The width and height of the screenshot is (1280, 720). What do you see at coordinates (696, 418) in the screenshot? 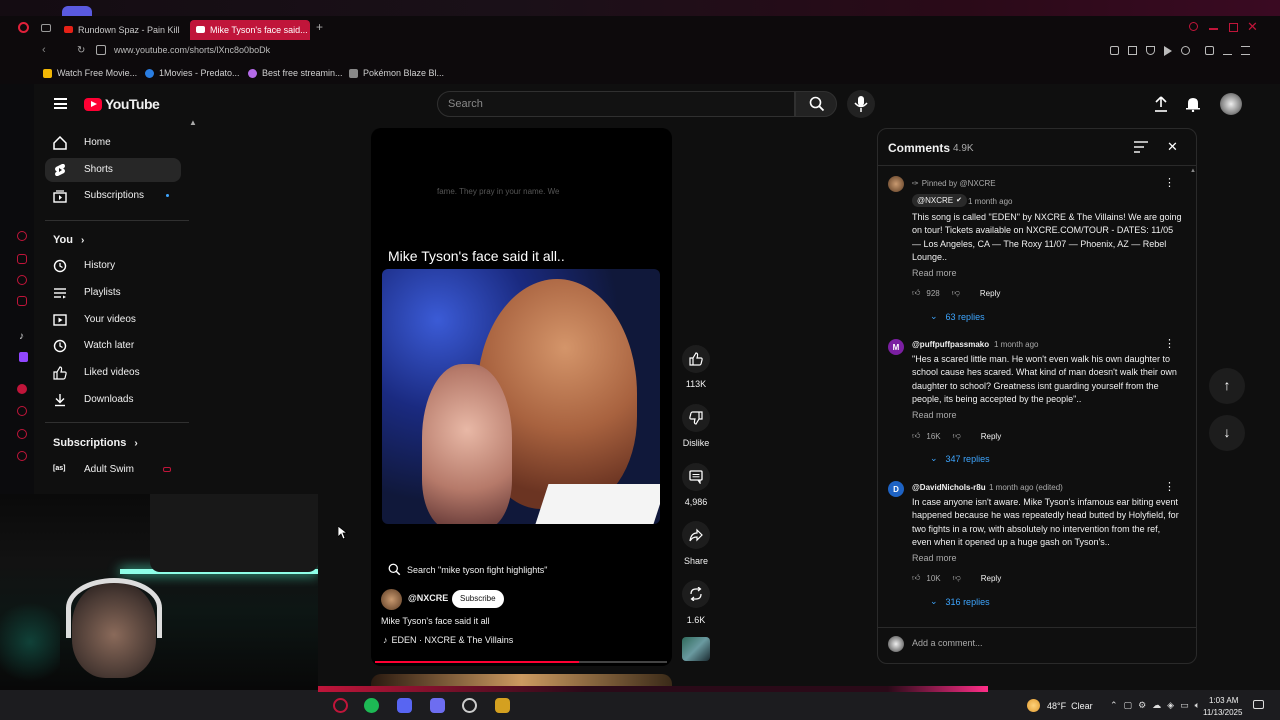
I see `dislike-button` at bounding box center [696, 418].